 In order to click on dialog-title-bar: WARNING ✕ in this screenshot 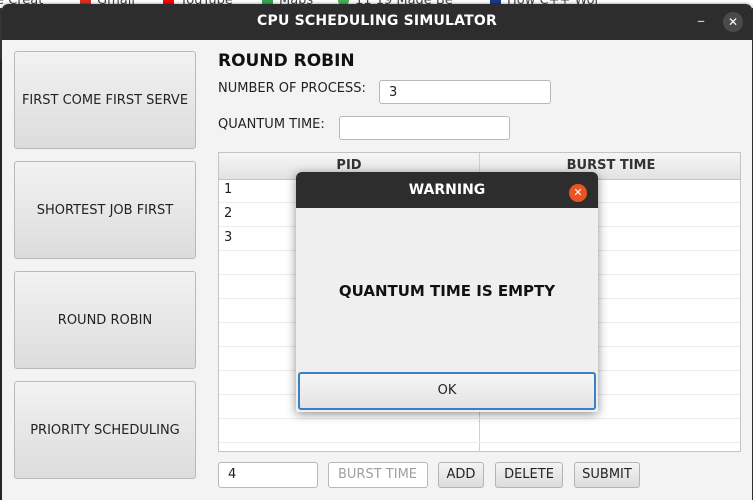, I will do `click(447, 190)`.